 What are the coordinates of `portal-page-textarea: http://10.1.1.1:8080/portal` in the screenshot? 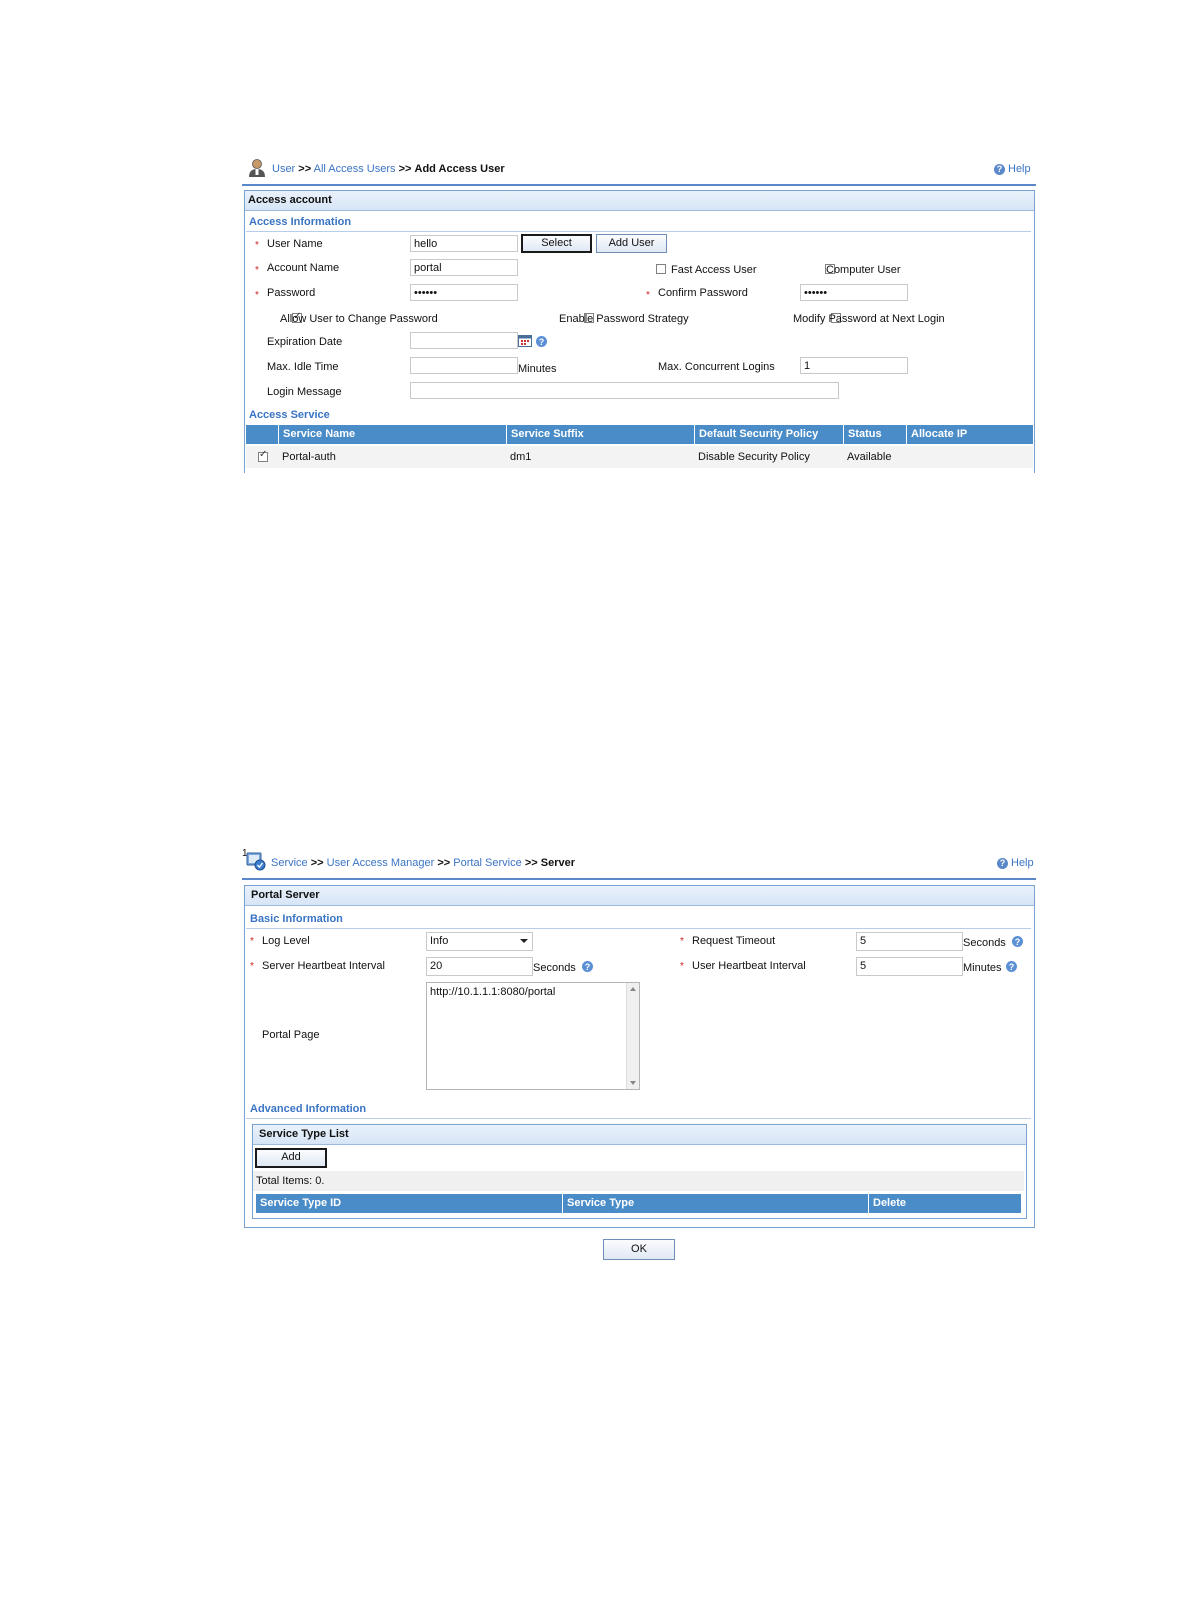 It's located at (533, 1036).